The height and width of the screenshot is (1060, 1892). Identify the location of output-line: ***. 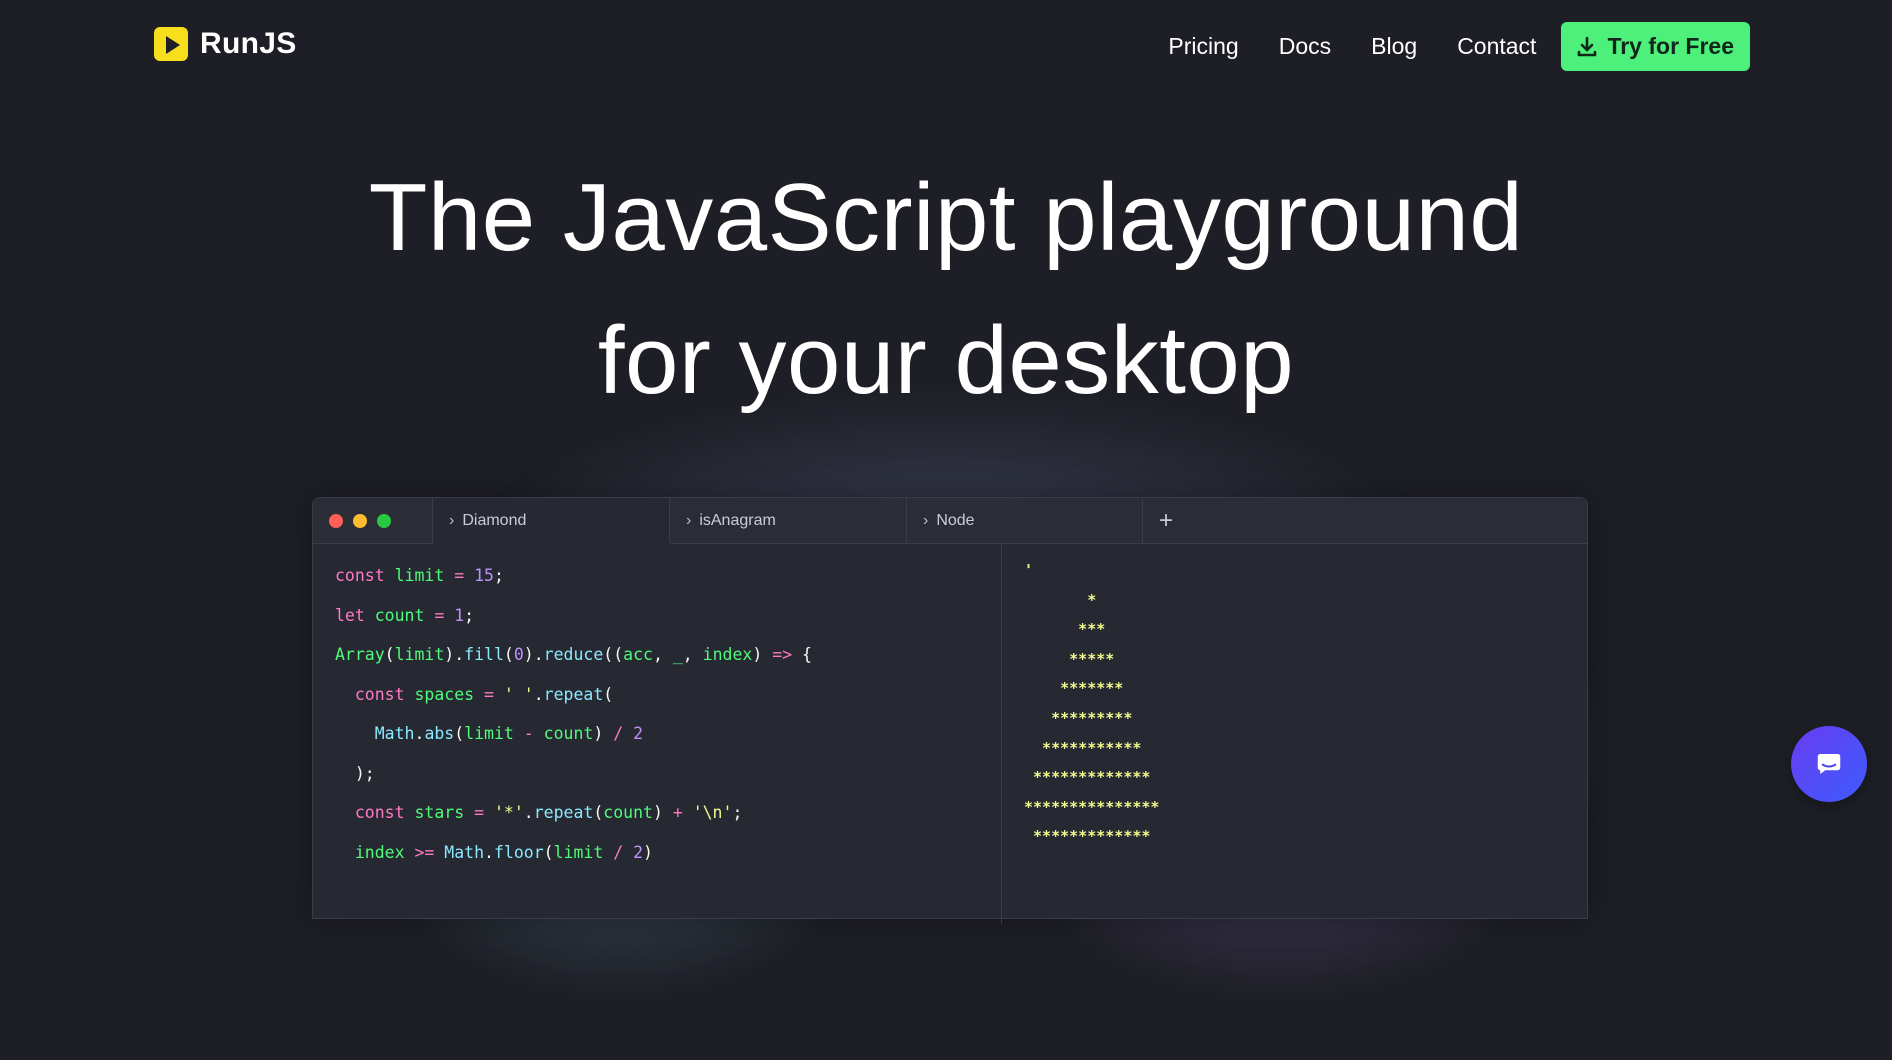
(1065, 629).